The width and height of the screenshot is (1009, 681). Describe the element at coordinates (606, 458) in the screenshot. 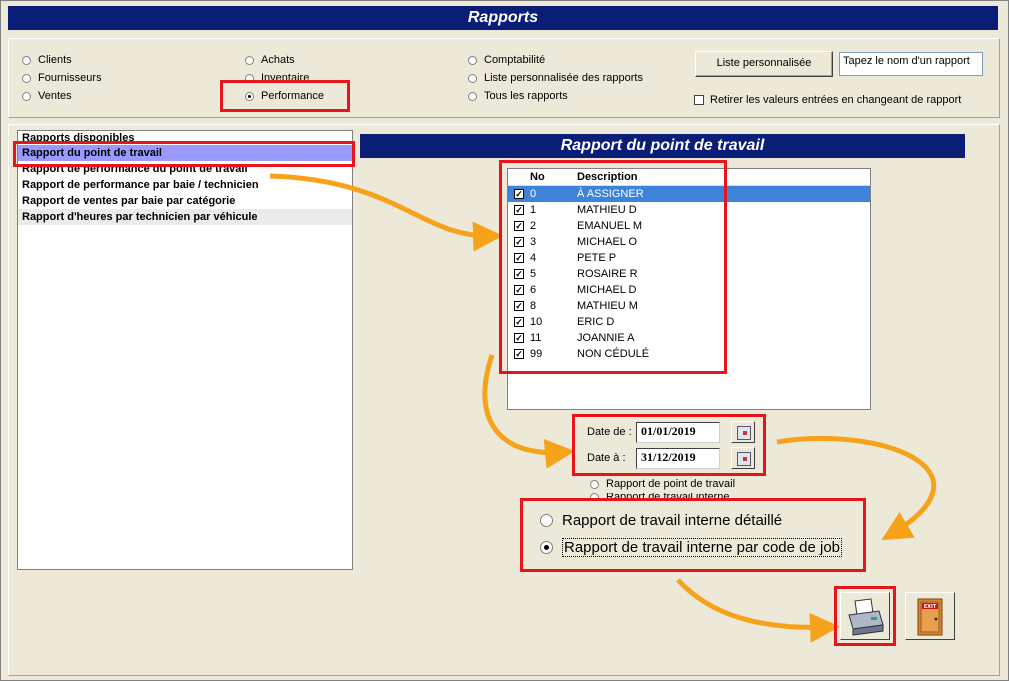

I see `date-to-label: Date à :` at that location.